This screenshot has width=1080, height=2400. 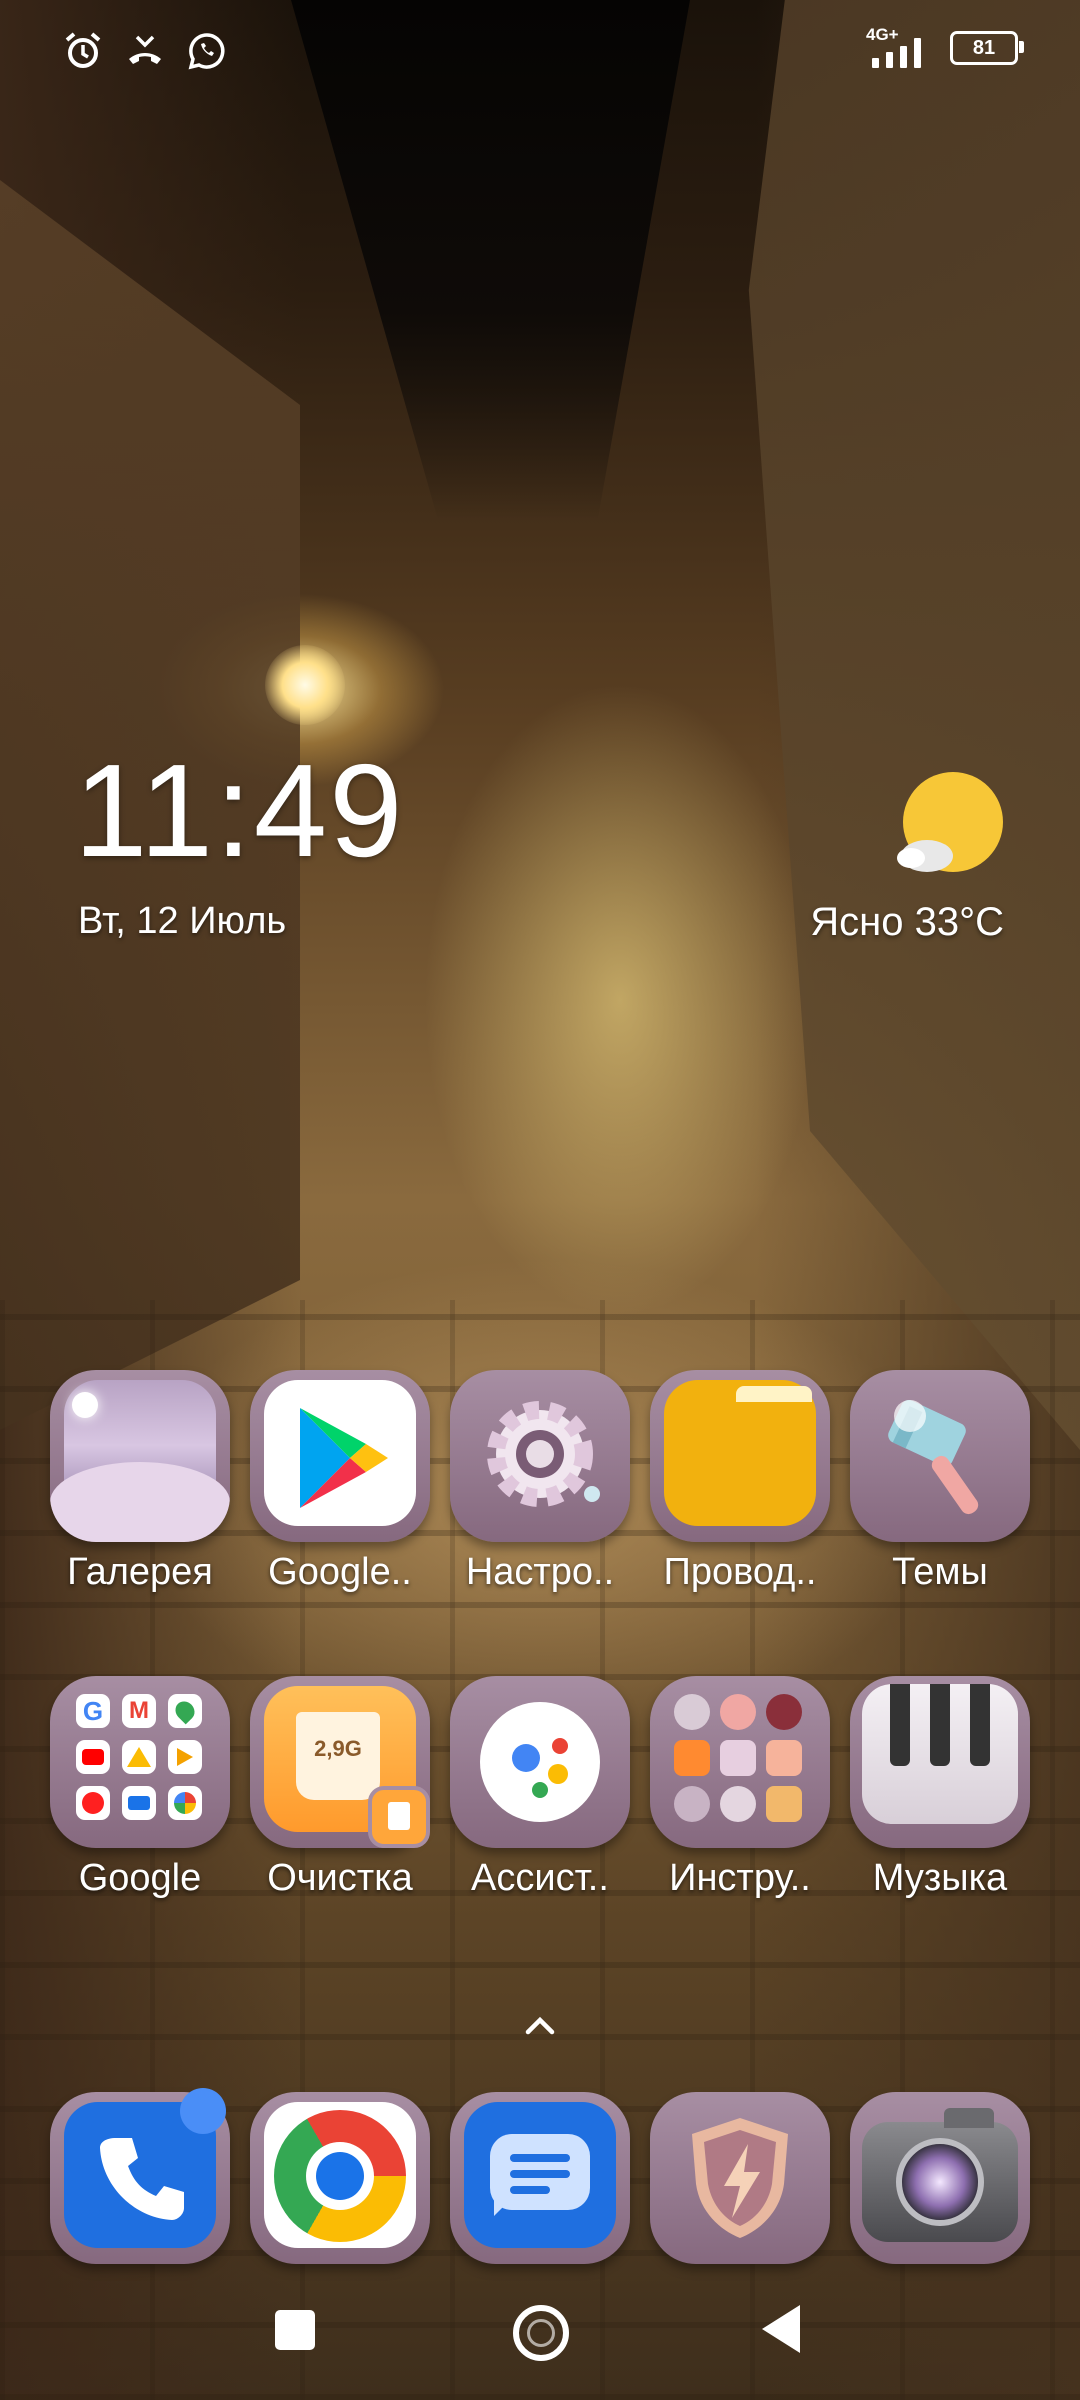 What do you see at coordinates (338, 1748) in the screenshot?
I see `cleaner-size-badge: 2,9G` at bounding box center [338, 1748].